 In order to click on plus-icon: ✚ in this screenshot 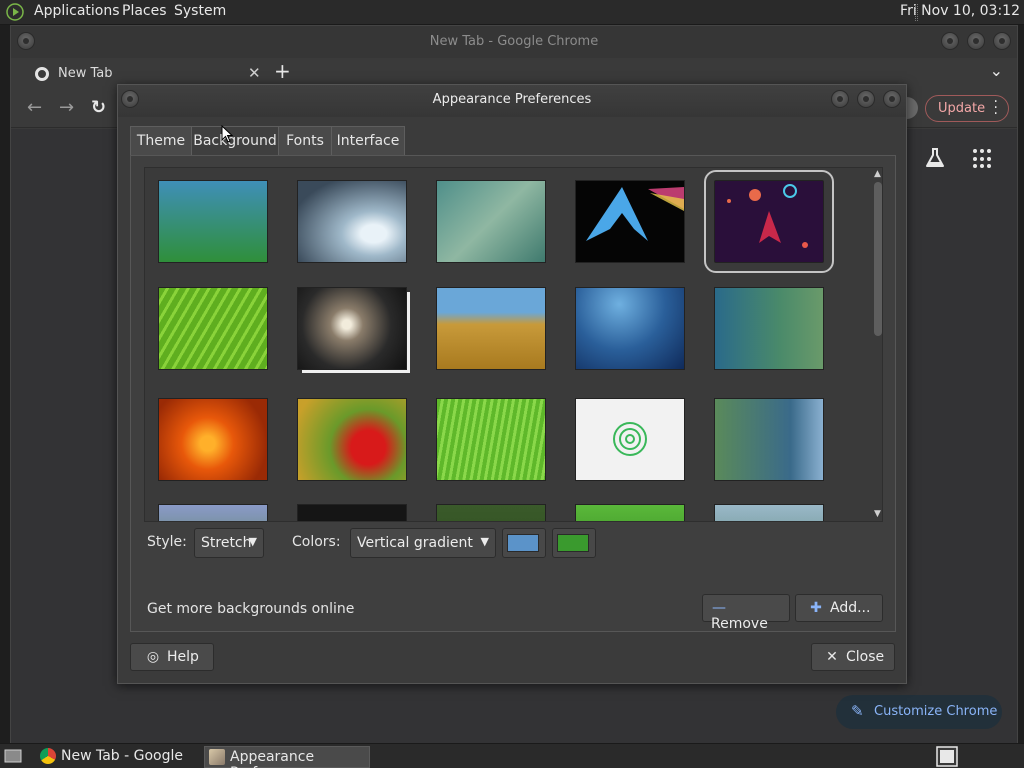, I will do `click(816, 608)`.